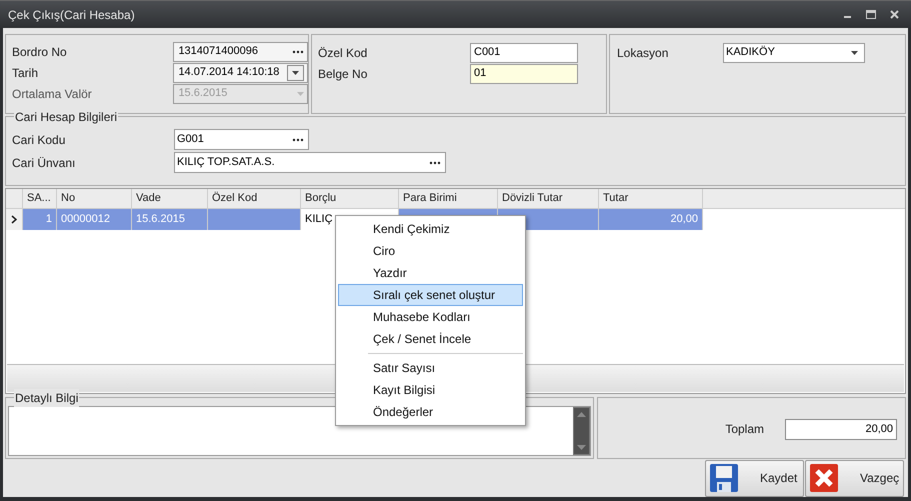 The image size is (911, 501). Describe the element at coordinates (310, 162) in the screenshot. I see `input-field: KILIÇ TOP.SAT.A.S.` at that location.